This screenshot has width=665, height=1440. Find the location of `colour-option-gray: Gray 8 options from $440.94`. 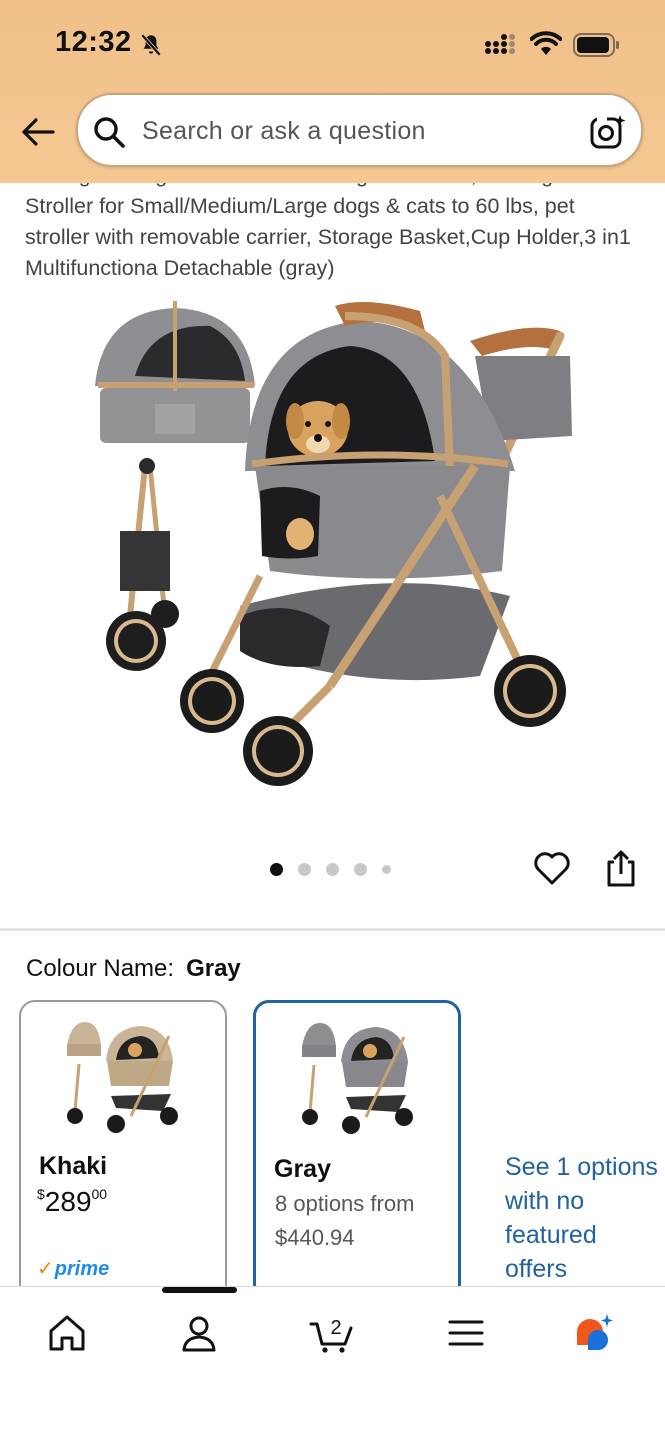

colour-option-gray: Gray 8 options from $440.94 is located at coordinates (357, 1150).